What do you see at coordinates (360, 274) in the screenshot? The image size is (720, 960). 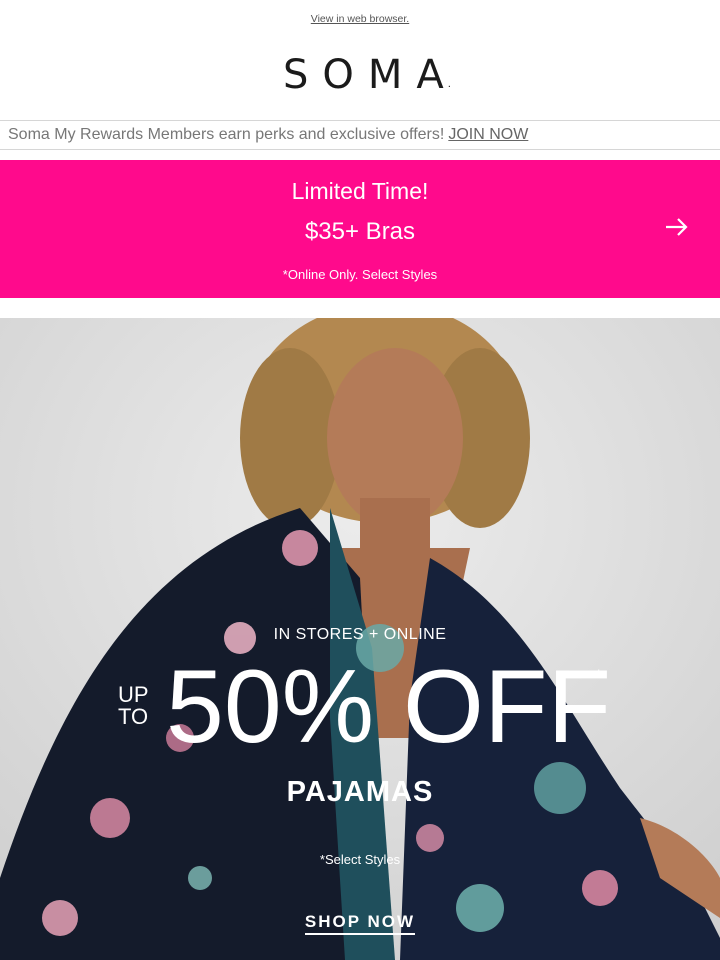 I see `promo-disclaimer: *Online Only. Select Styles` at bounding box center [360, 274].